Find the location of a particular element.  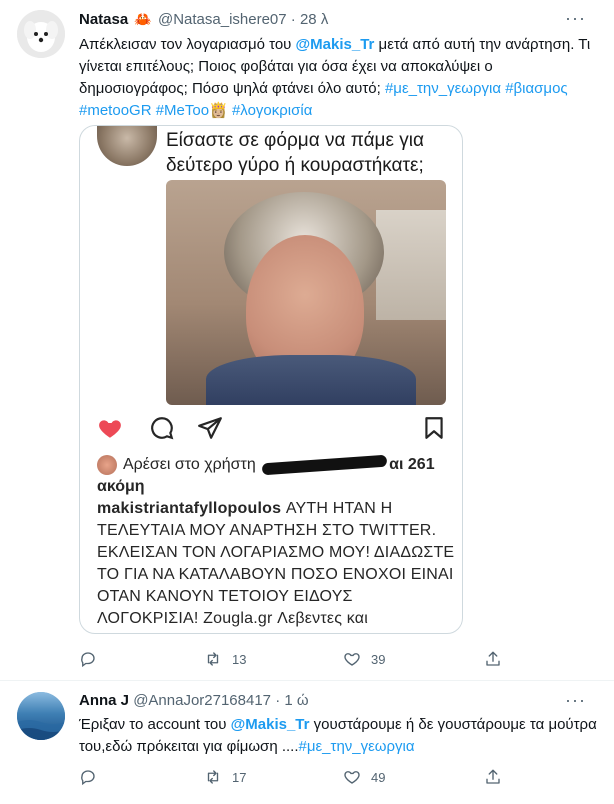

tweet-actions: 17 49 is located at coordinates (294, 778).